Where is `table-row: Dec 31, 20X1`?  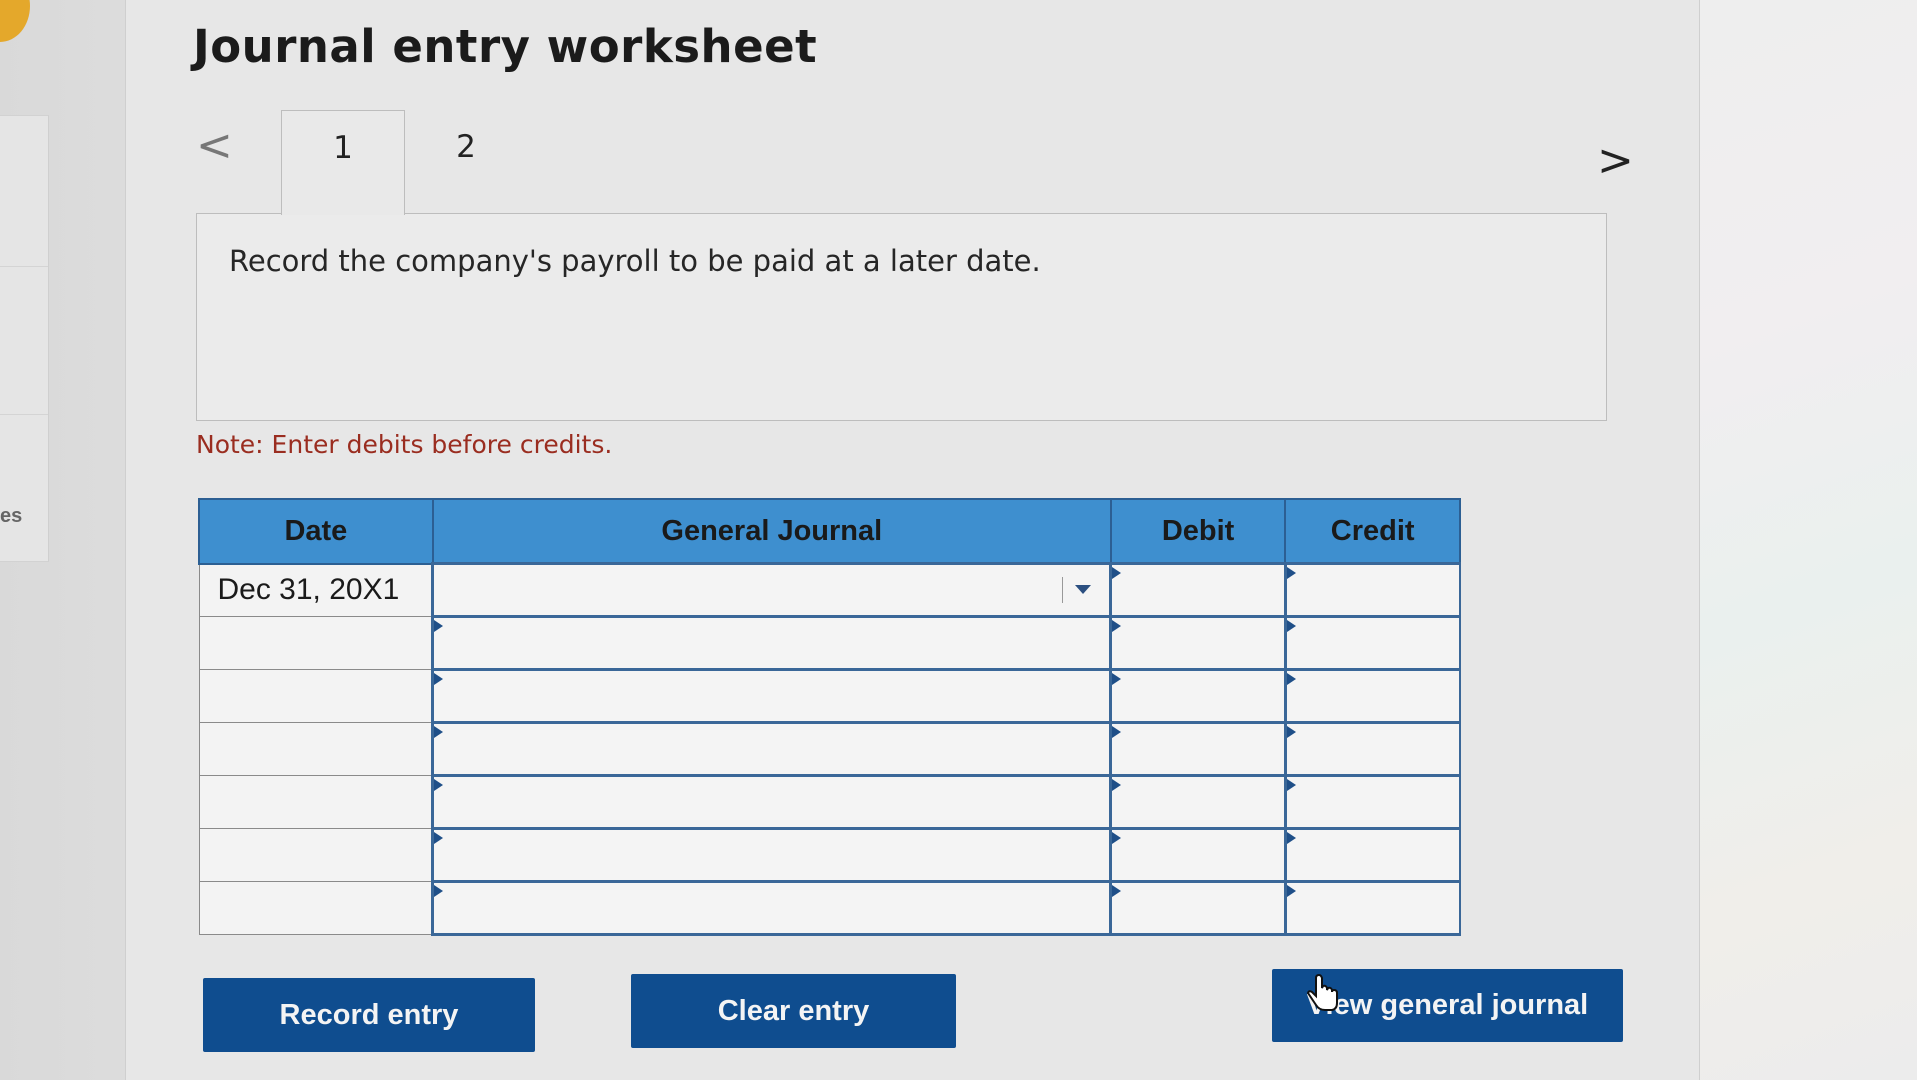
table-row: Dec 31, 20X1 is located at coordinates (829, 590).